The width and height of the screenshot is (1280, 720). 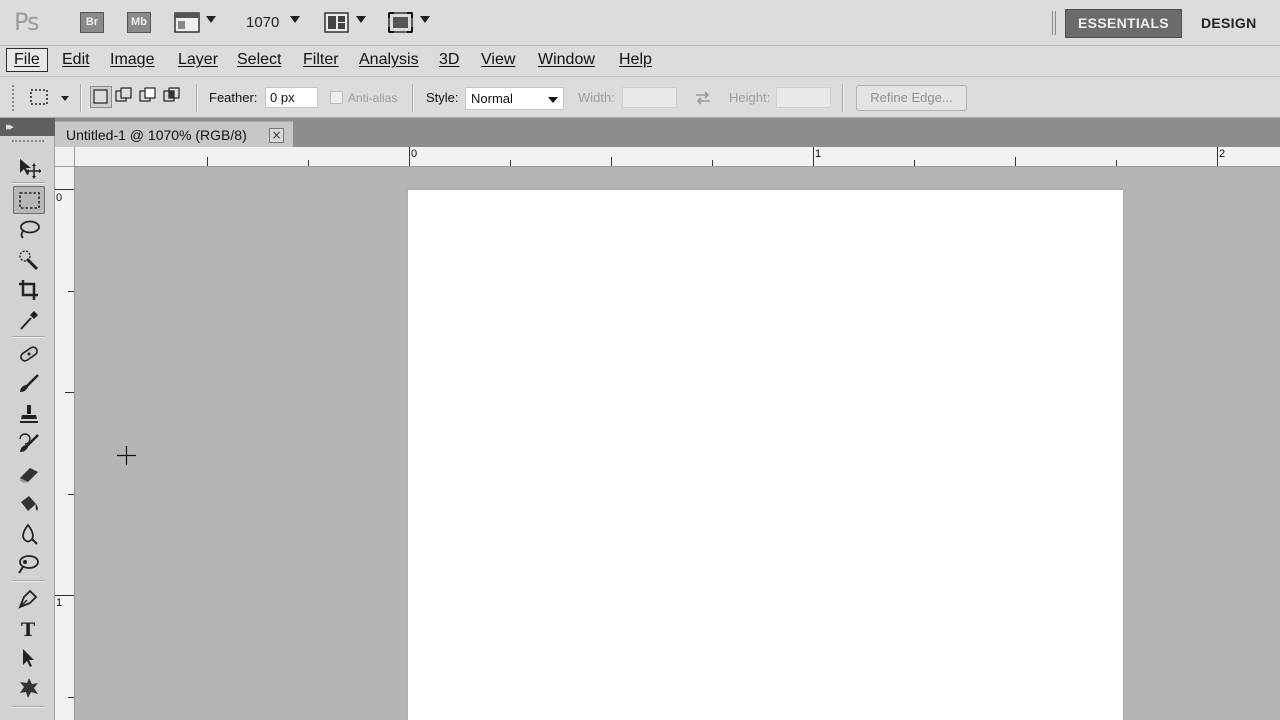 I want to click on menu-layer: Layer, so click(x=198, y=60).